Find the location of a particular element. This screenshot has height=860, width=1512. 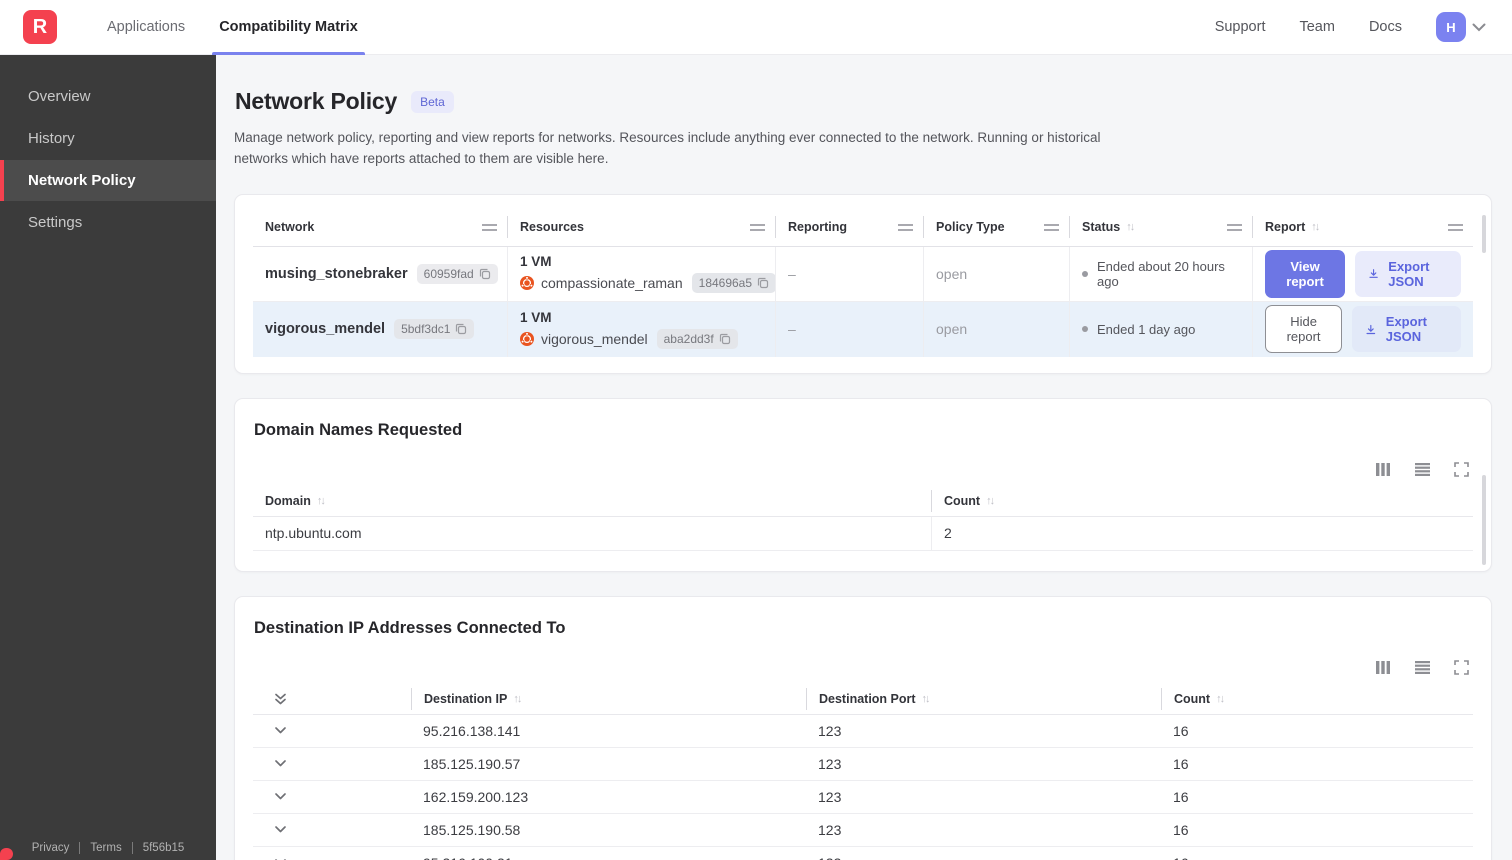

col-destination-ip: Destination IP ↑↓ is located at coordinates (608, 699).